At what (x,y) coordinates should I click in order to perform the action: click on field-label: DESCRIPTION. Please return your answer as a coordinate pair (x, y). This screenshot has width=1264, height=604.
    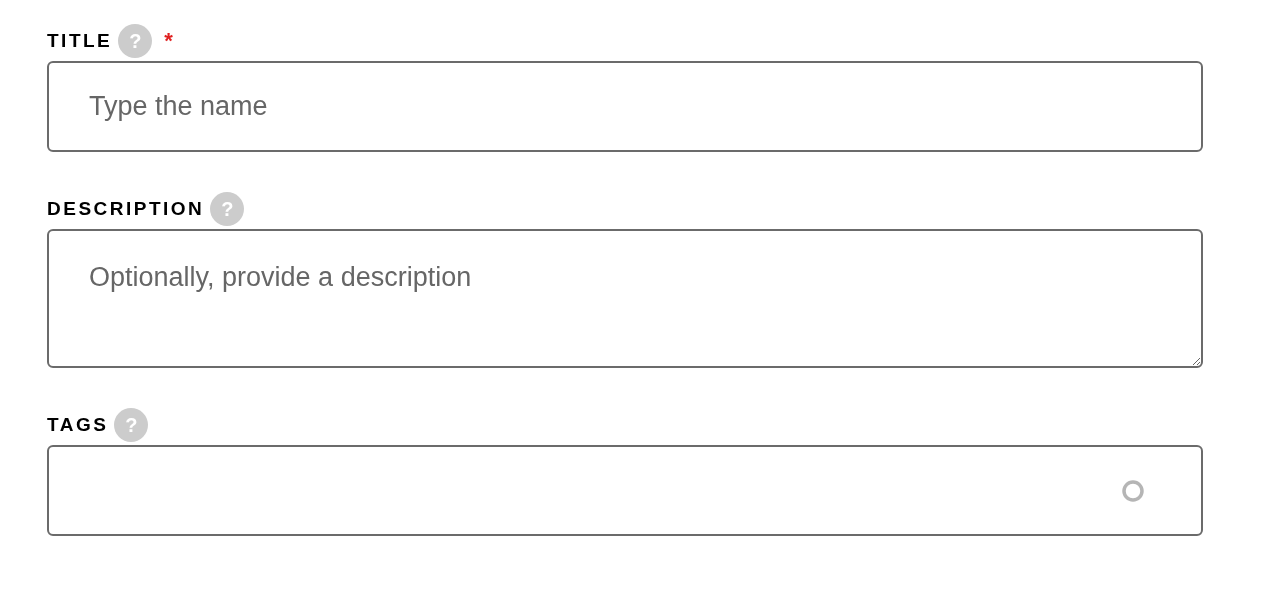
    Looking at the image, I should click on (126, 208).